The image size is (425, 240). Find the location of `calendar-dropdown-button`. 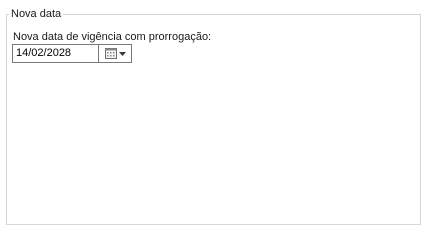

calendar-dropdown-button is located at coordinates (114, 53).